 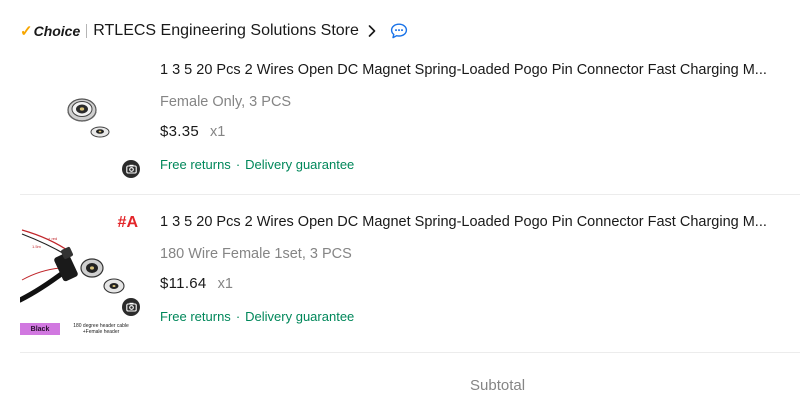 I want to click on svg-text: 1.5m, so click(x=37, y=246).